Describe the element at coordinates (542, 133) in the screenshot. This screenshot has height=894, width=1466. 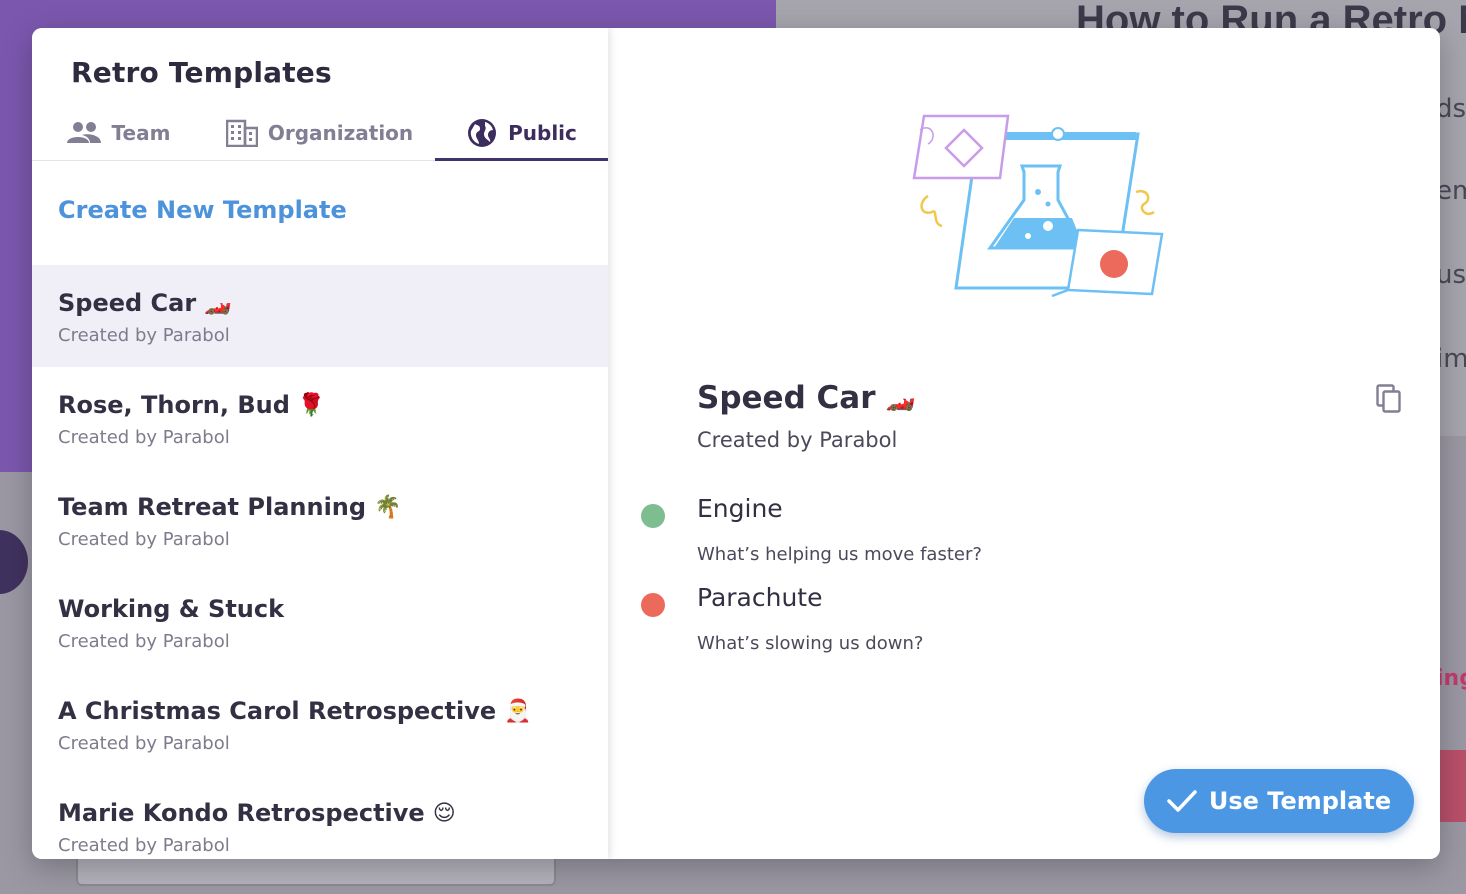
I see `tab-label: Public` at that location.